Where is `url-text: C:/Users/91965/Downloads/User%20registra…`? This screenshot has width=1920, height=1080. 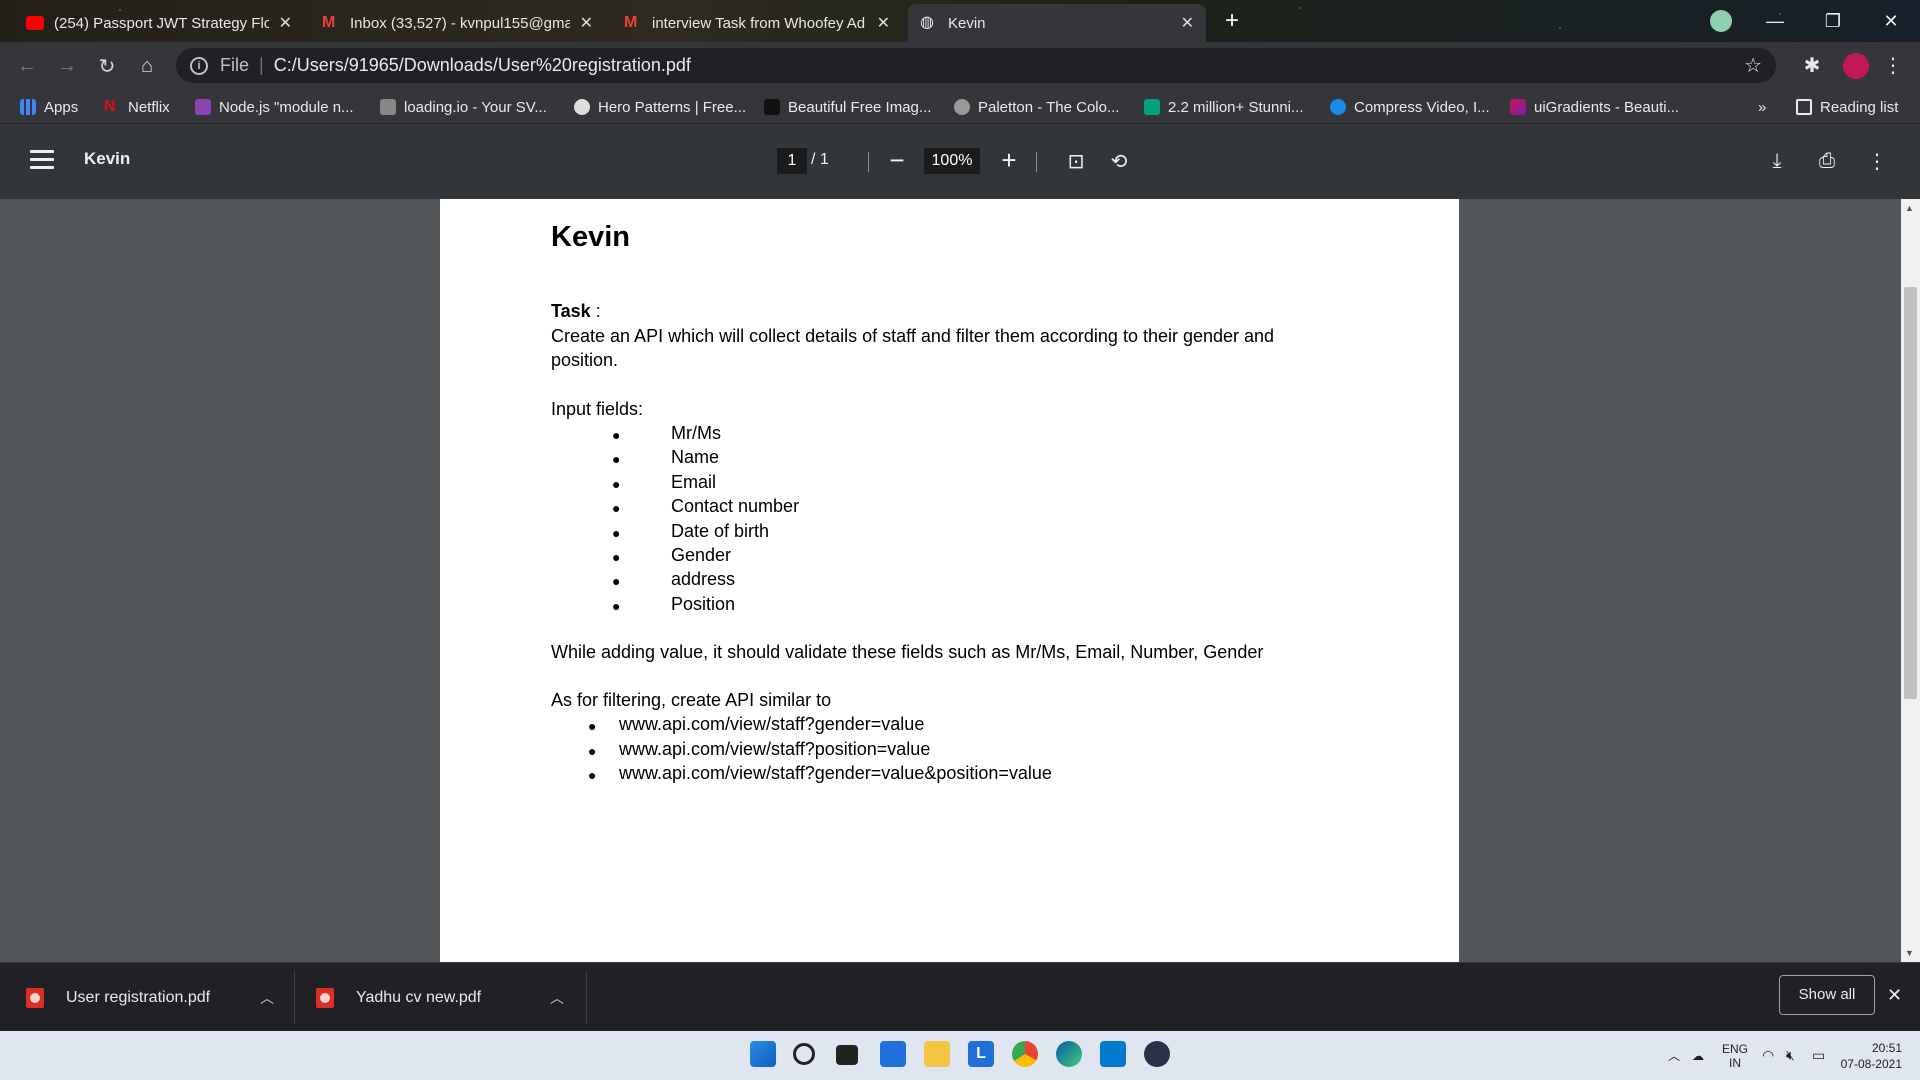
url-text: C:/Users/91965/Downloads/User%20registra… is located at coordinates (482, 65).